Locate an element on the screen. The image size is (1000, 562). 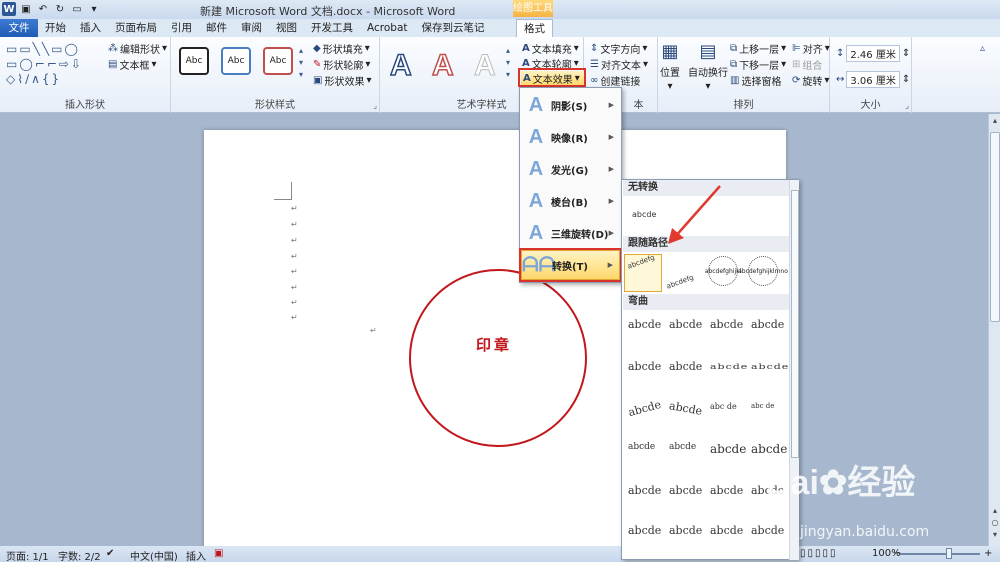
text-effects-menu-item-4: A 三维旋转(D) ▶ is located at coordinates (570, 233).